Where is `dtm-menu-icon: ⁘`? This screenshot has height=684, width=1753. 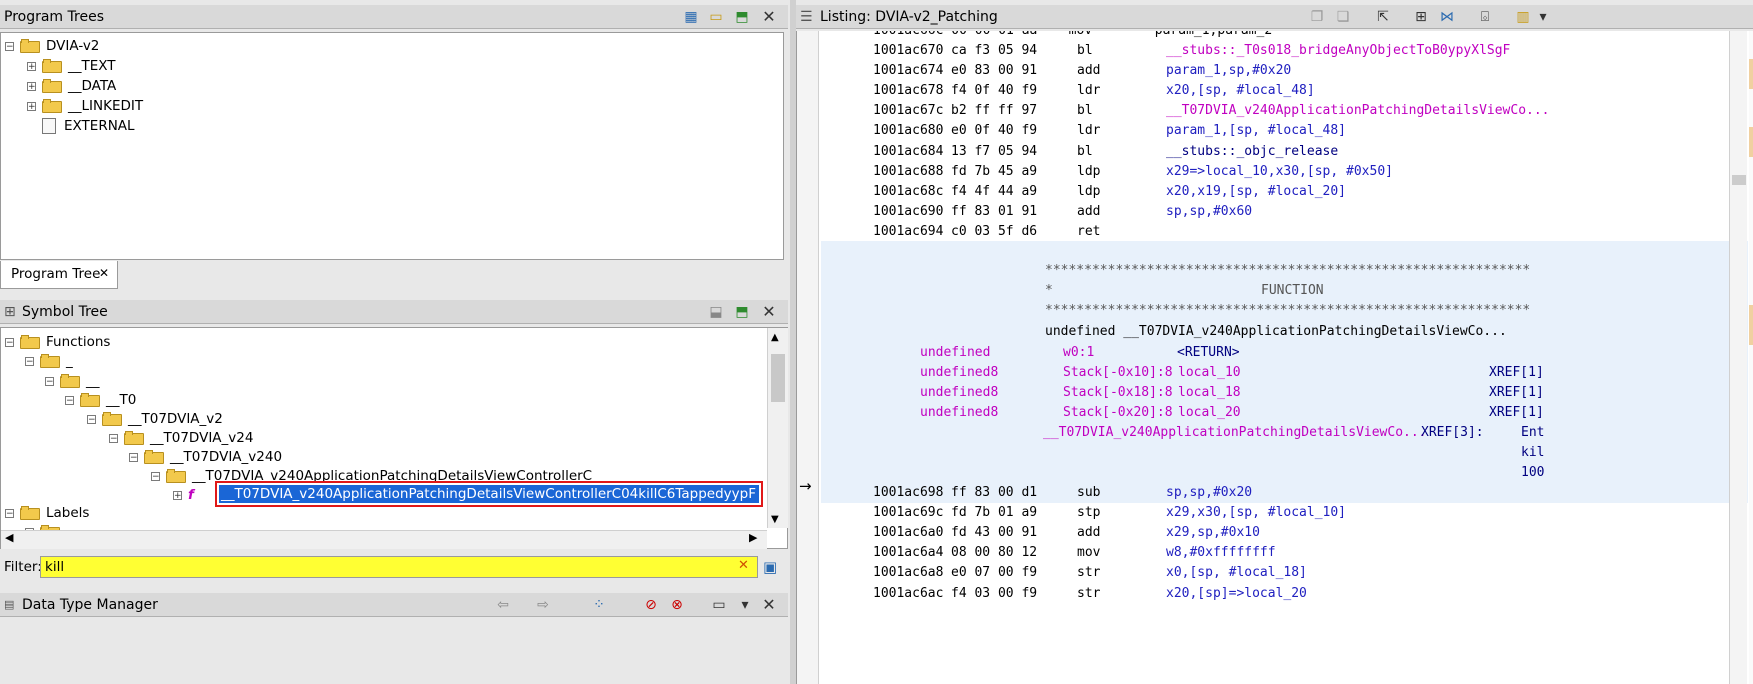 dtm-menu-icon: ⁘ is located at coordinates (599, 605).